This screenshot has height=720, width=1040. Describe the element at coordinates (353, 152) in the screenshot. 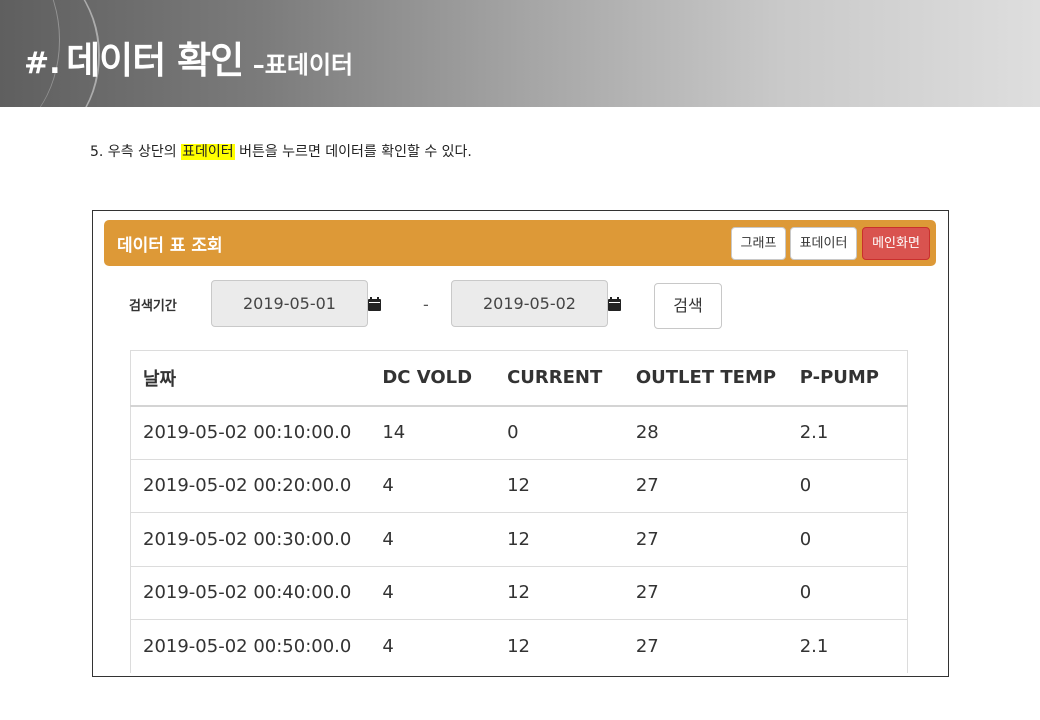

I see `instruction-after: 버튼을 누르면 데이터를 확인할 수 있다.` at that location.